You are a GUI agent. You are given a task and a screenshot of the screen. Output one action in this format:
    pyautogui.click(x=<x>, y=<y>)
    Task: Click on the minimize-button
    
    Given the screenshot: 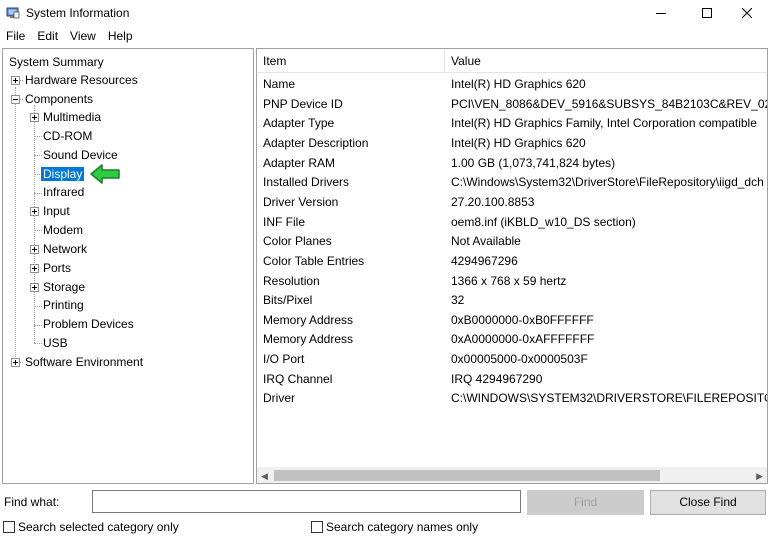 What is the action you would take?
    pyautogui.click(x=661, y=13)
    